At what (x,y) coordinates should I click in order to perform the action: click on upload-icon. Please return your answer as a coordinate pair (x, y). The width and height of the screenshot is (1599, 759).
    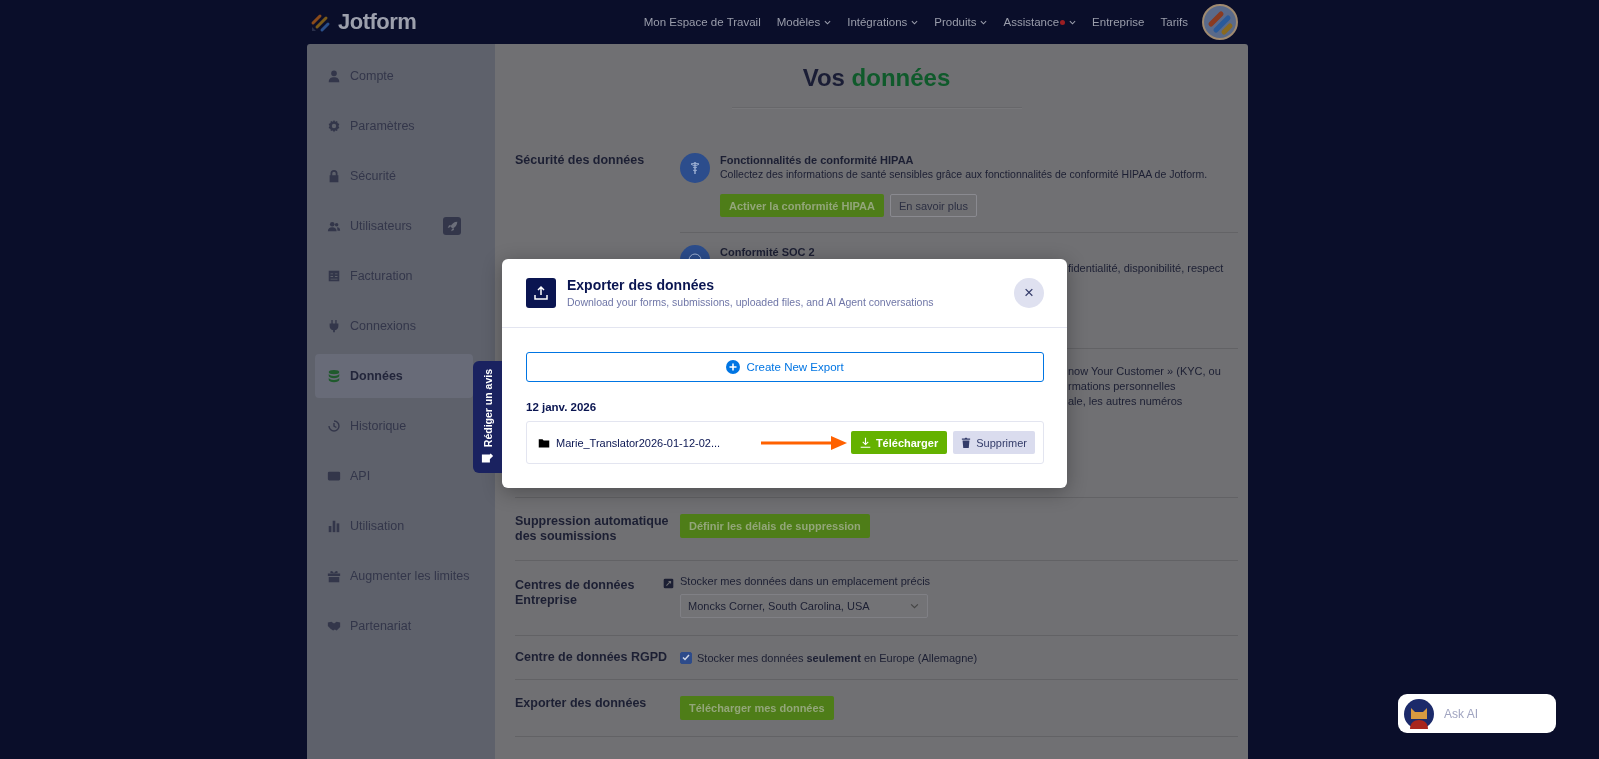
    Looking at the image, I should click on (541, 292).